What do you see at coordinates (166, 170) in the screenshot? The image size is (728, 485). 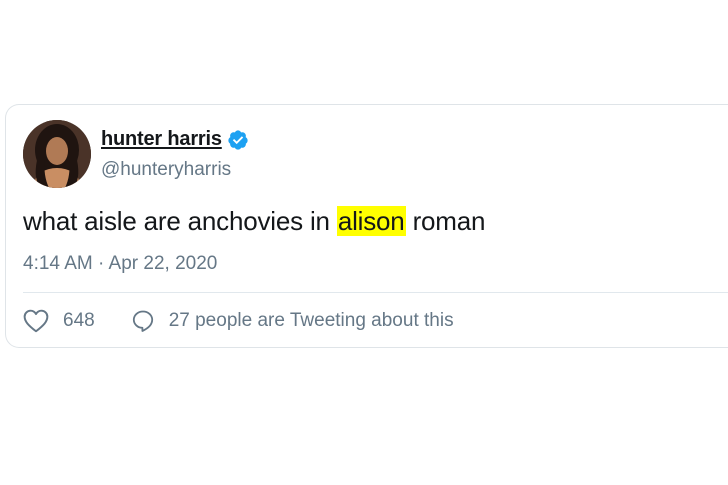 I see `author-handle: @hunteryharris` at bounding box center [166, 170].